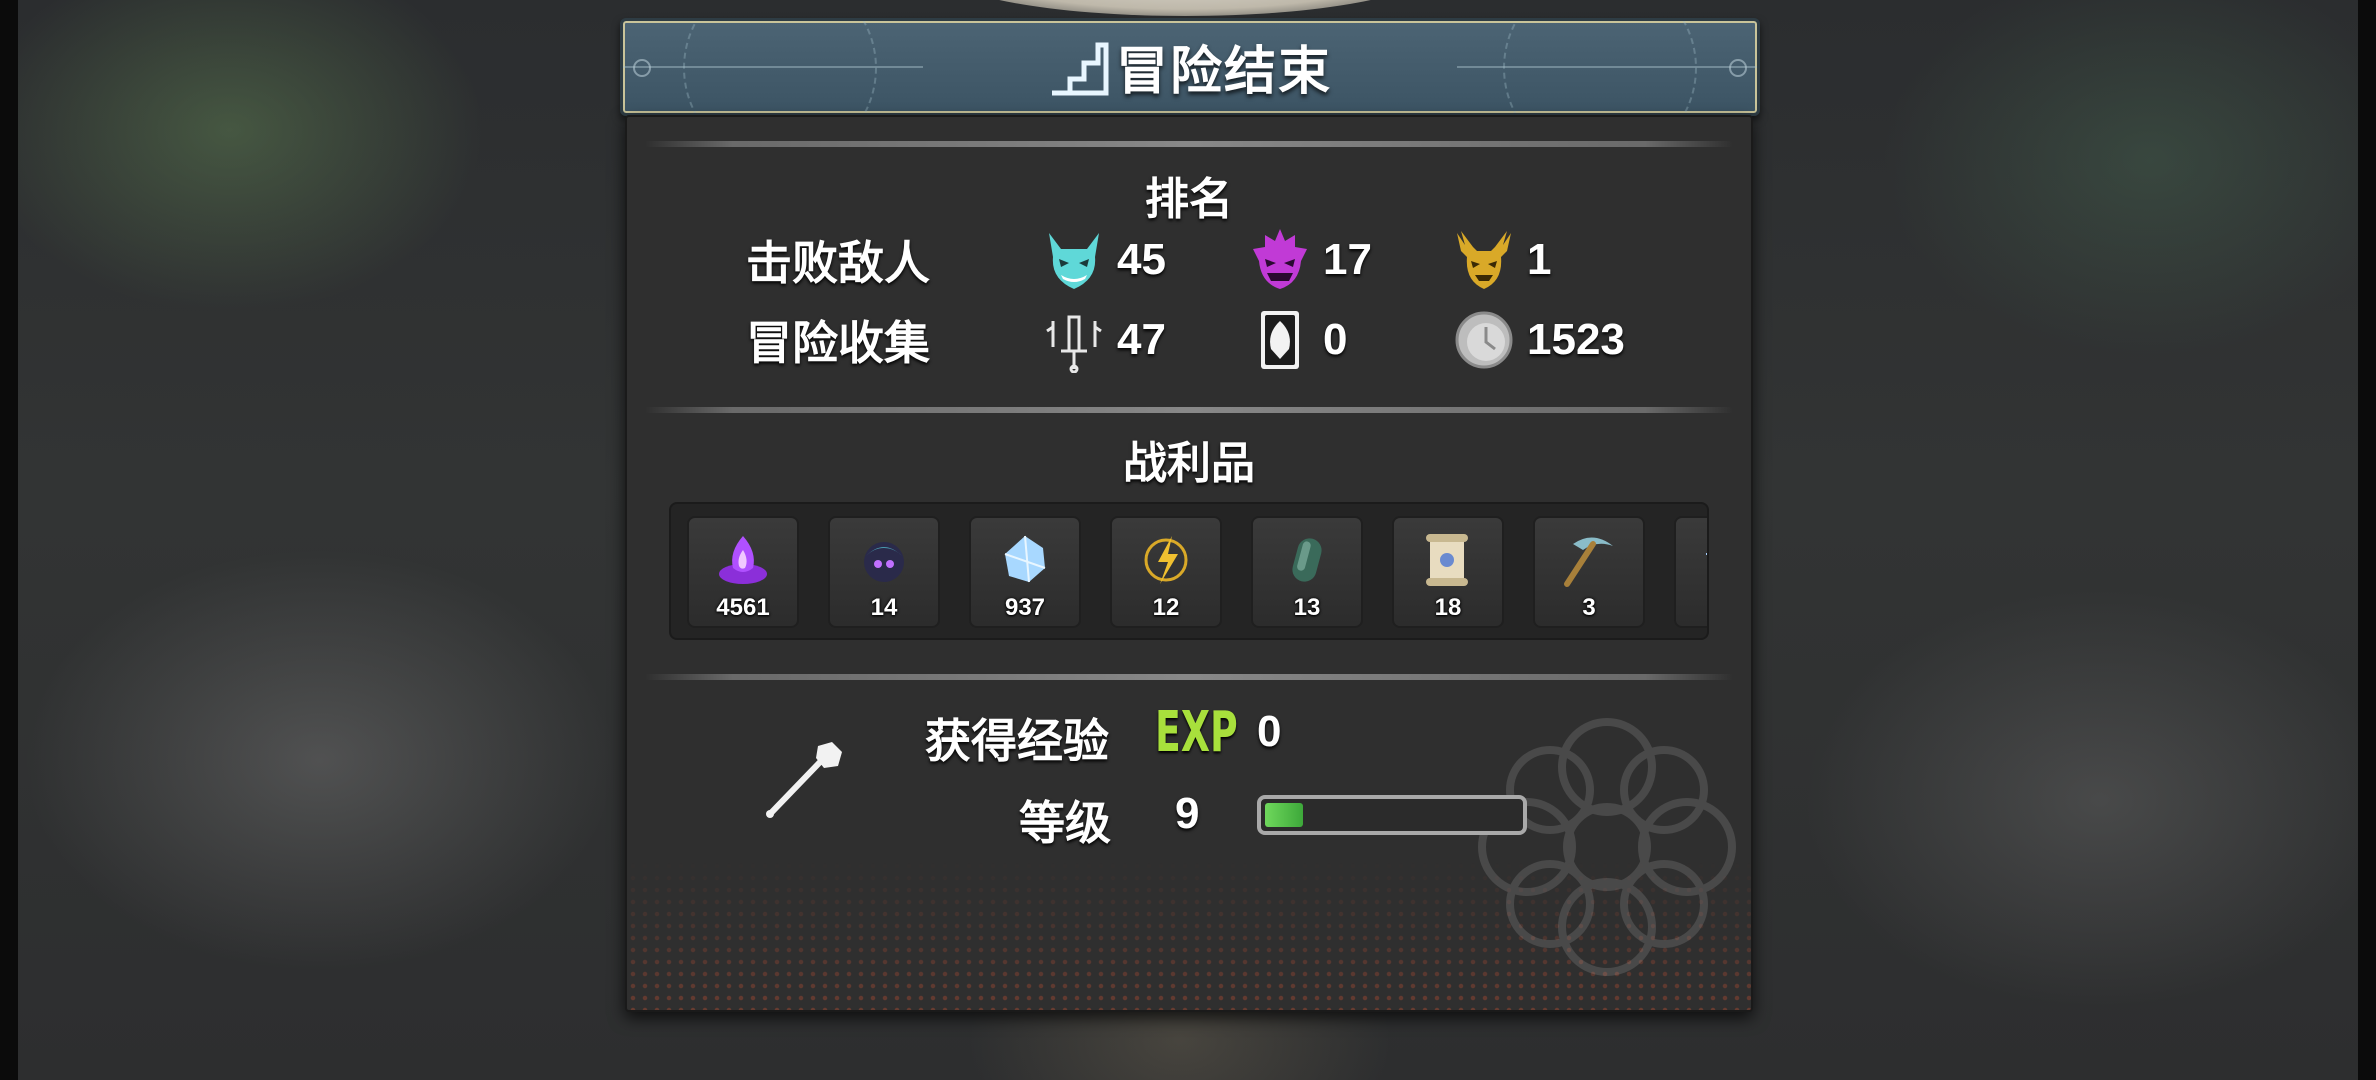 Image resolution: width=2376 pixels, height=1080 pixels. I want to click on level-label: 等级, so click(1065, 823).